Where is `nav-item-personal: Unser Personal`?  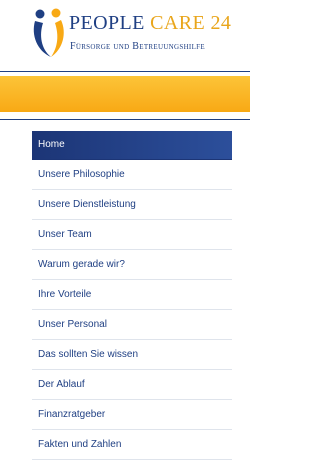
nav-item-personal: Unser Personal is located at coordinates (132, 325).